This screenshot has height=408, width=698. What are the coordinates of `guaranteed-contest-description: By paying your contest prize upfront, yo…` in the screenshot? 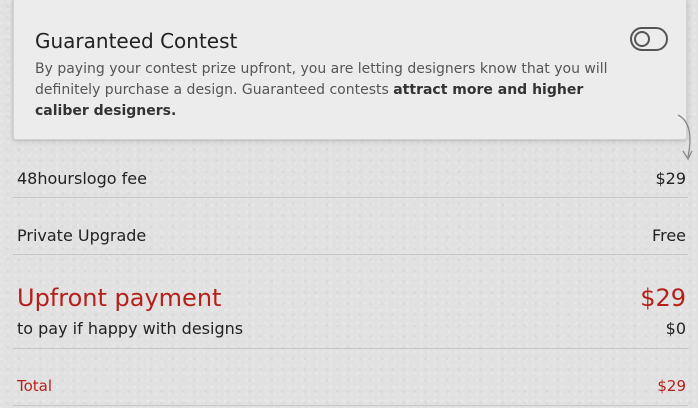 It's located at (335, 90).